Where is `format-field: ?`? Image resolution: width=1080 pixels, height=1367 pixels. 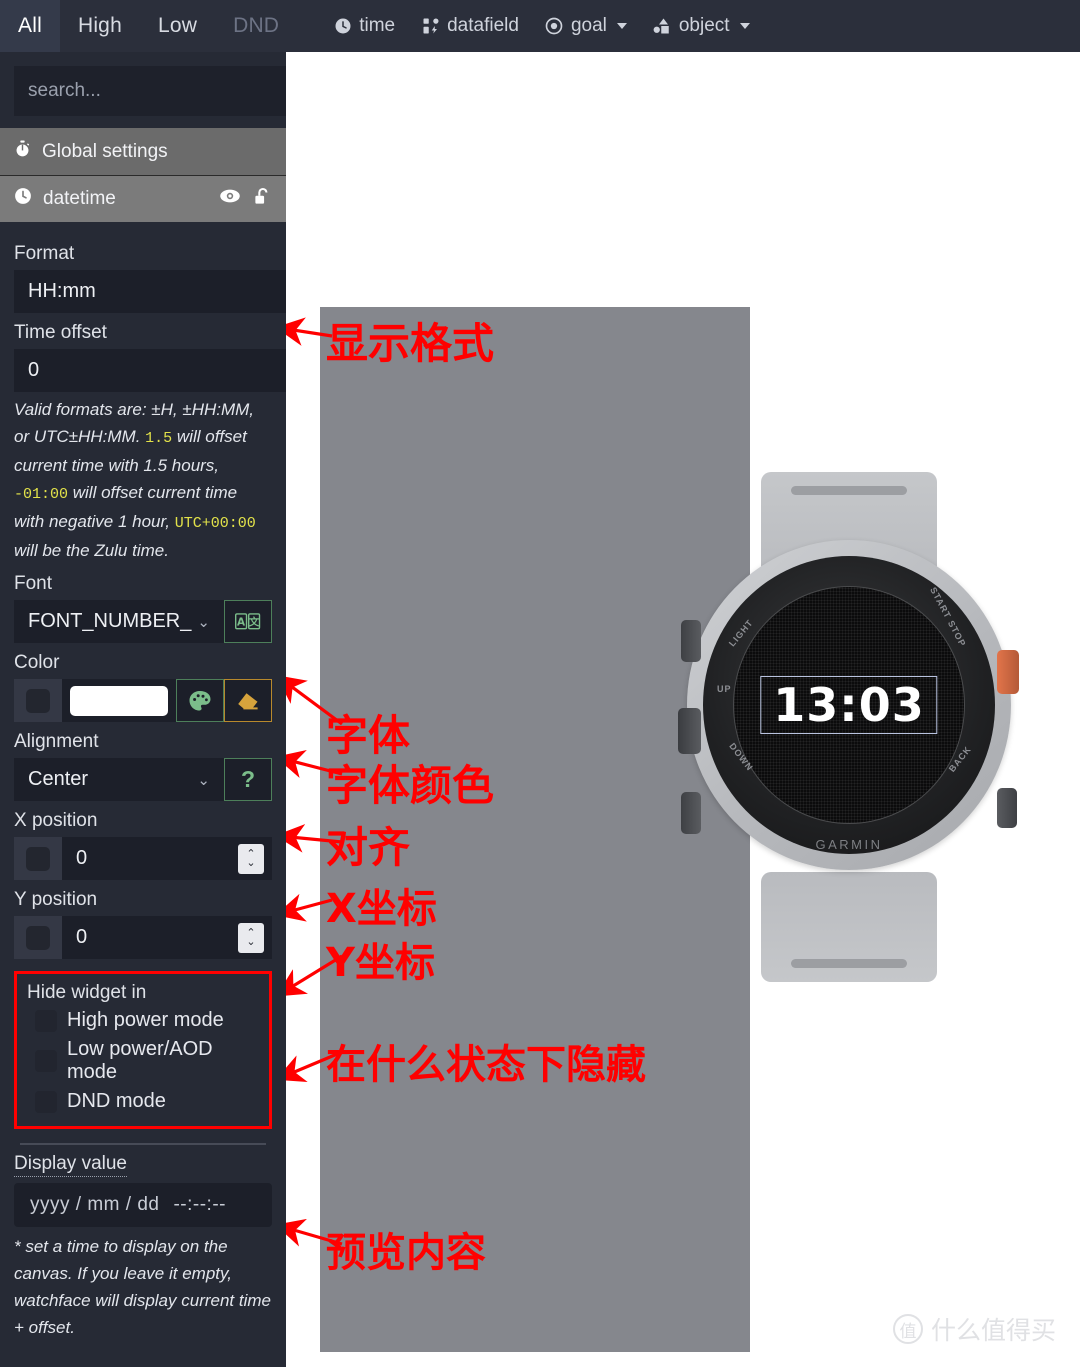 format-field: ? is located at coordinates (150, 291).